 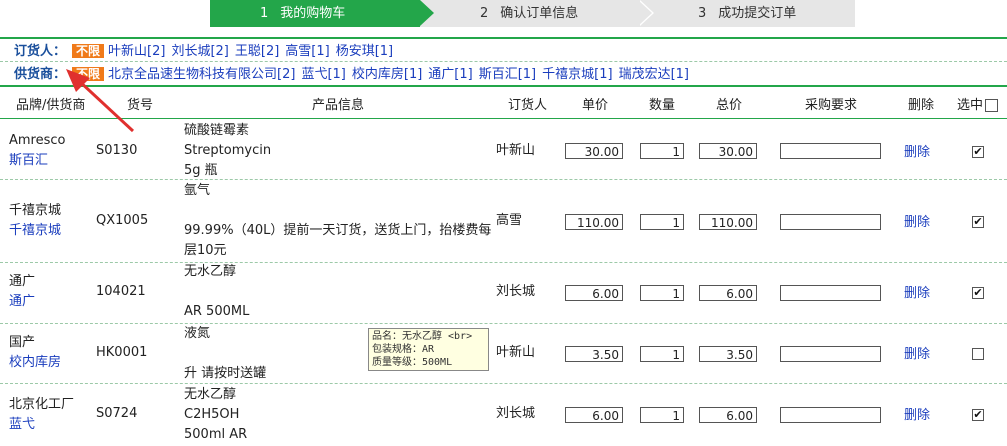 What do you see at coordinates (364, 51) in the screenshot?
I see `orderer-link: 杨安琪[1]` at bounding box center [364, 51].